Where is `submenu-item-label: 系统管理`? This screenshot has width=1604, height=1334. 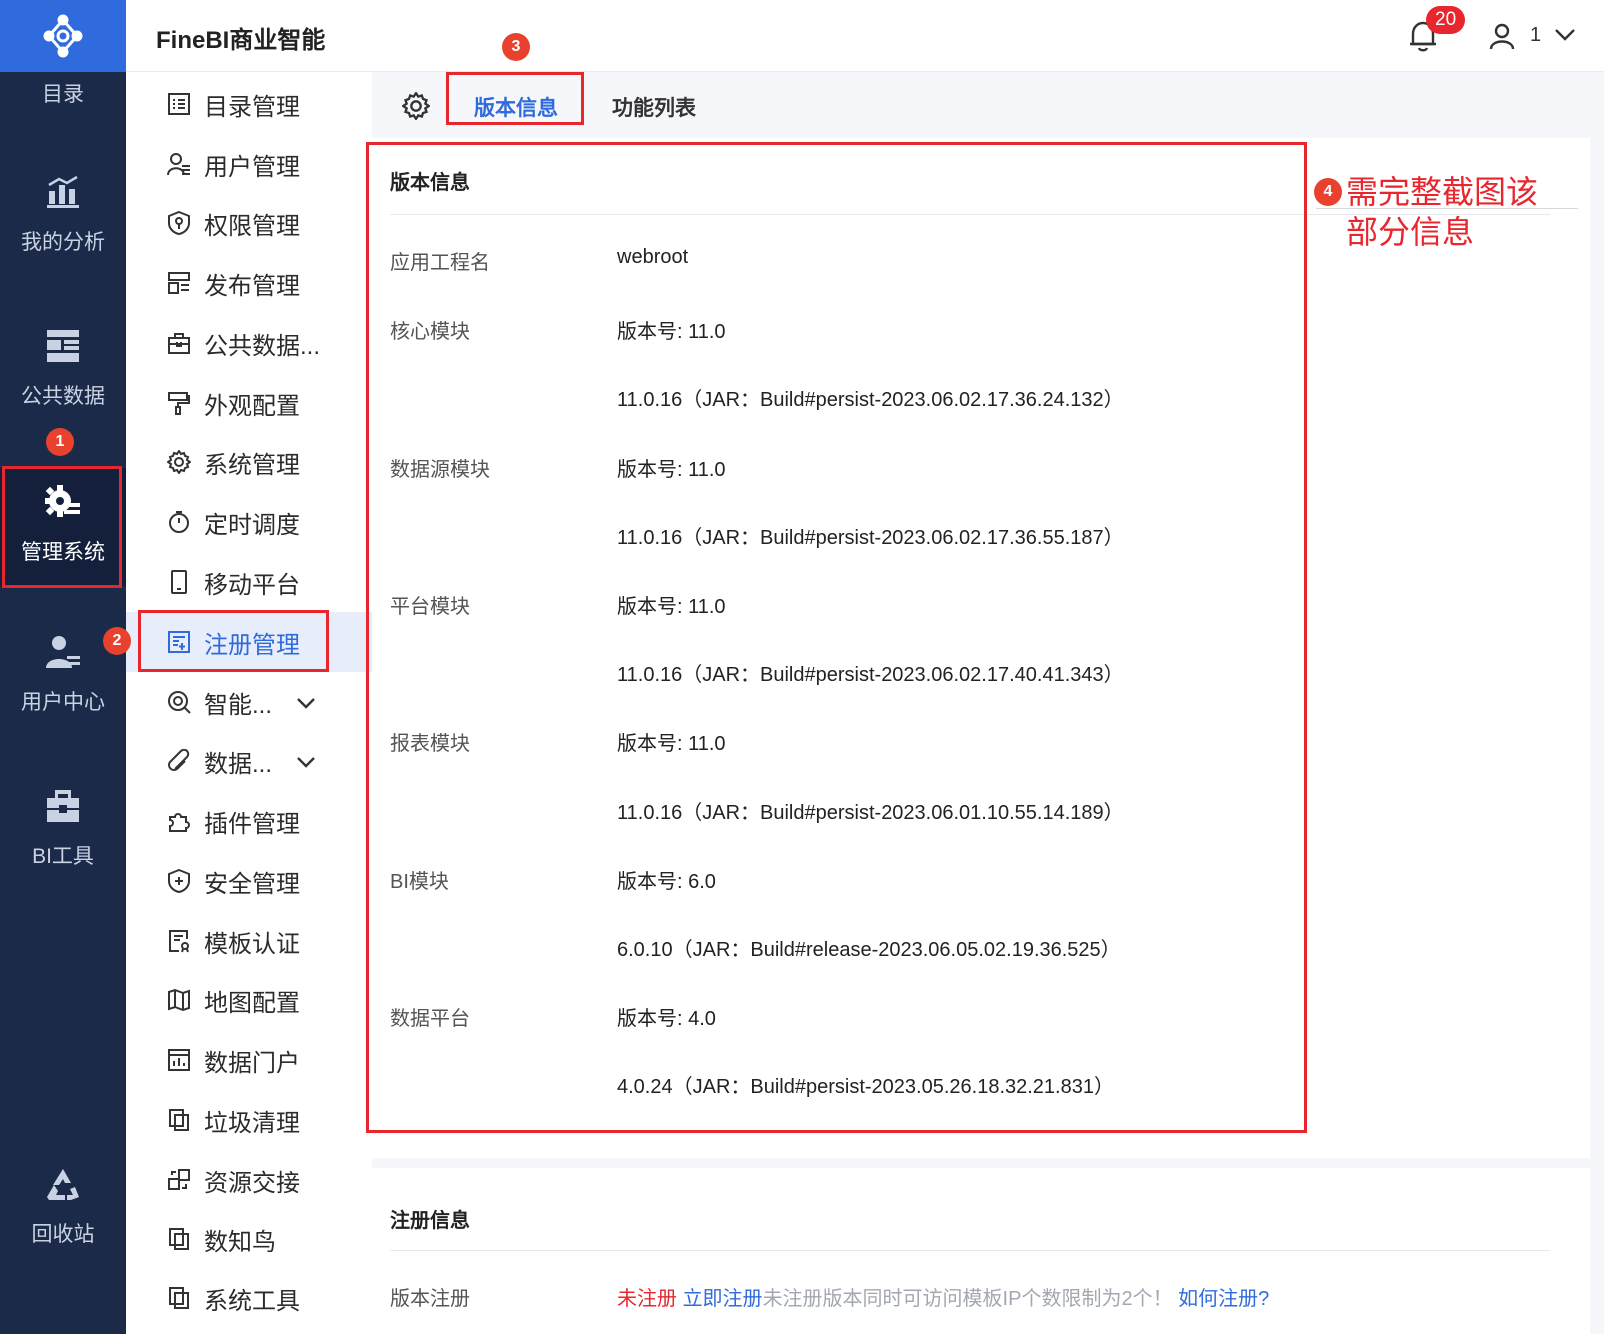
submenu-item-label: 系统管理 is located at coordinates (252, 465).